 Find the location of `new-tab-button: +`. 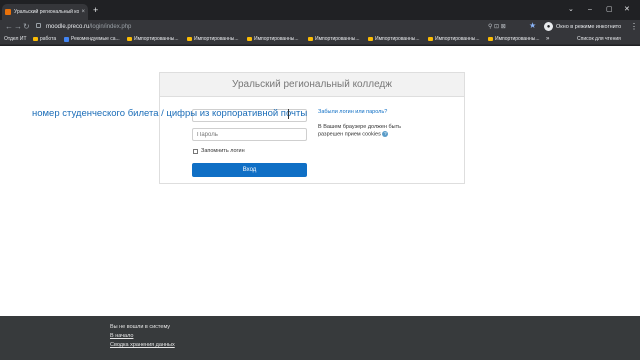

new-tab-button: + is located at coordinates (95, 10).